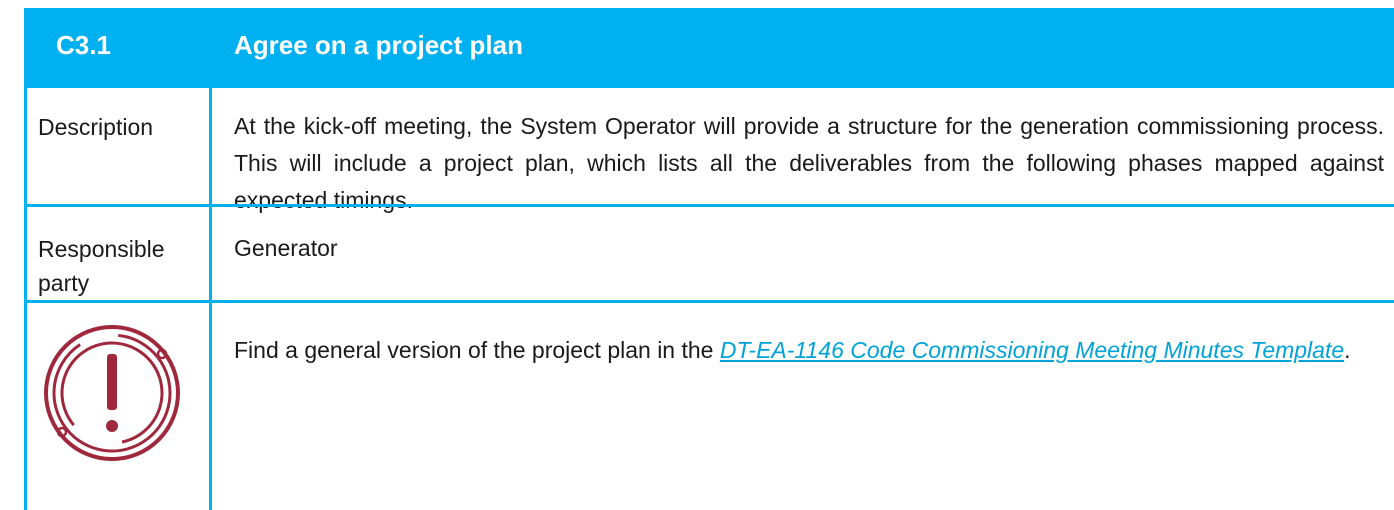  Describe the element at coordinates (101, 249) in the screenshot. I see `responsible-label-line1: Responsible` at that location.